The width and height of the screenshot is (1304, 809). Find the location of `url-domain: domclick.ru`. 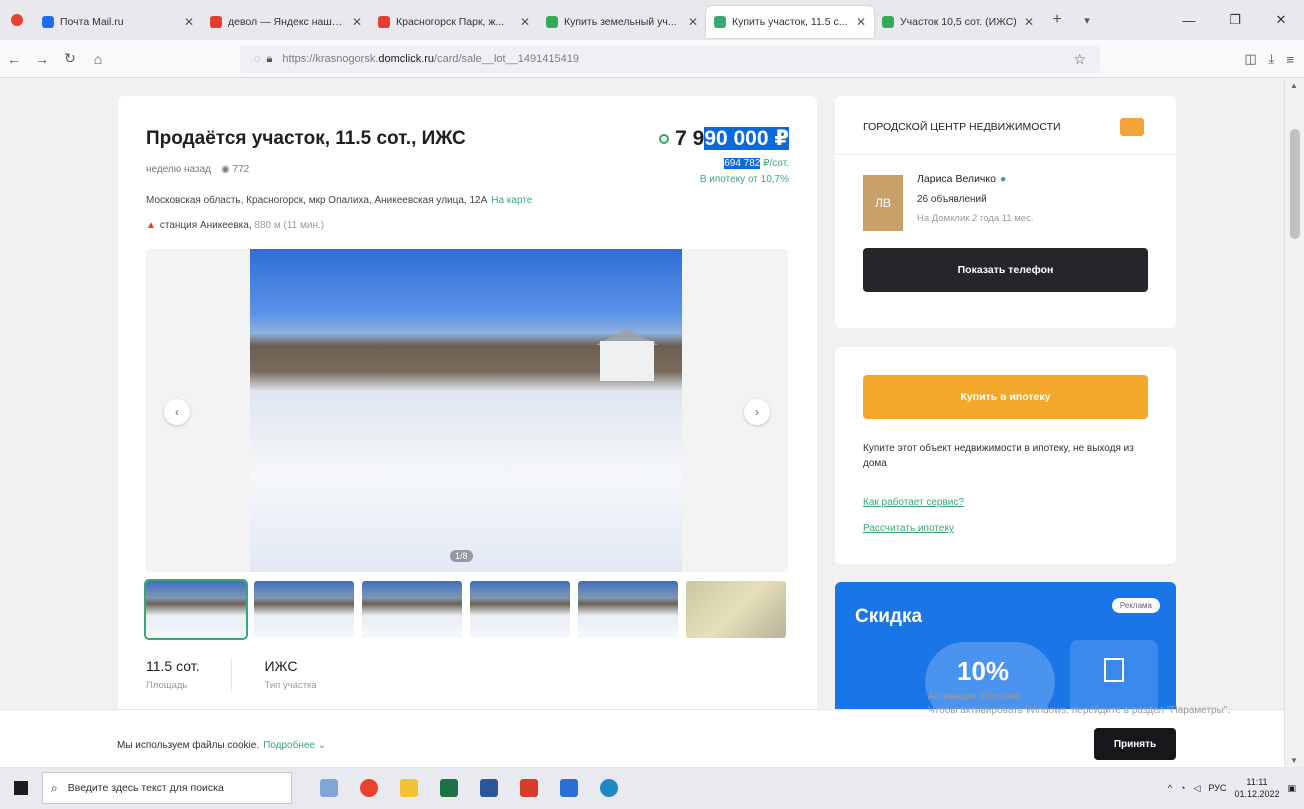

url-domain: domclick.ru is located at coordinates (406, 59).